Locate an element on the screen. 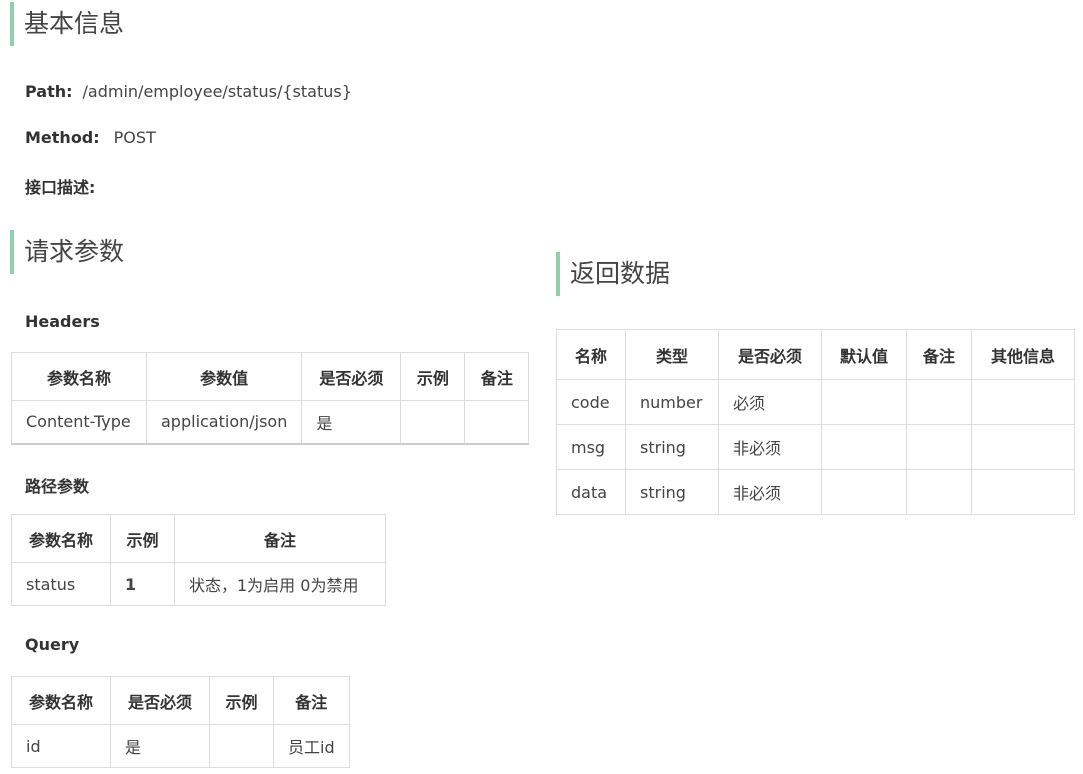 The height and width of the screenshot is (774, 1083). table-cell: 员工id is located at coordinates (311, 746).